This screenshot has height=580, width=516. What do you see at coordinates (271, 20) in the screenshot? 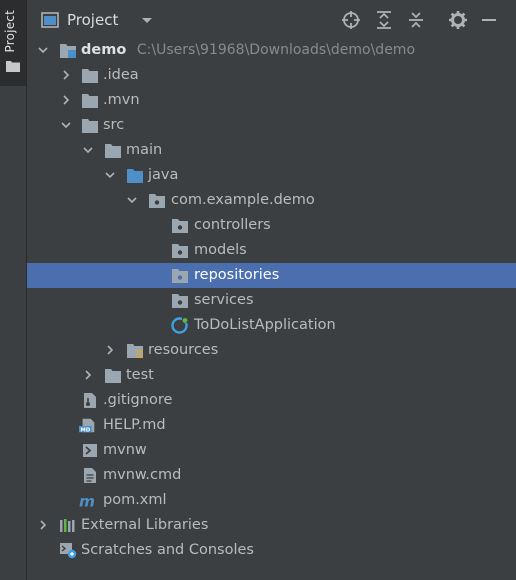
I see `project-panel-header: Project` at bounding box center [271, 20].